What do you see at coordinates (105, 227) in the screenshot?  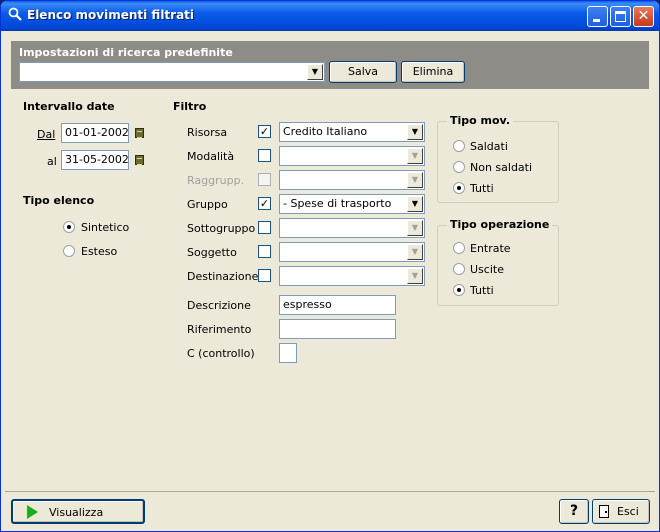 I see `radio-sintetico-label: Sintetico` at bounding box center [105, 227].